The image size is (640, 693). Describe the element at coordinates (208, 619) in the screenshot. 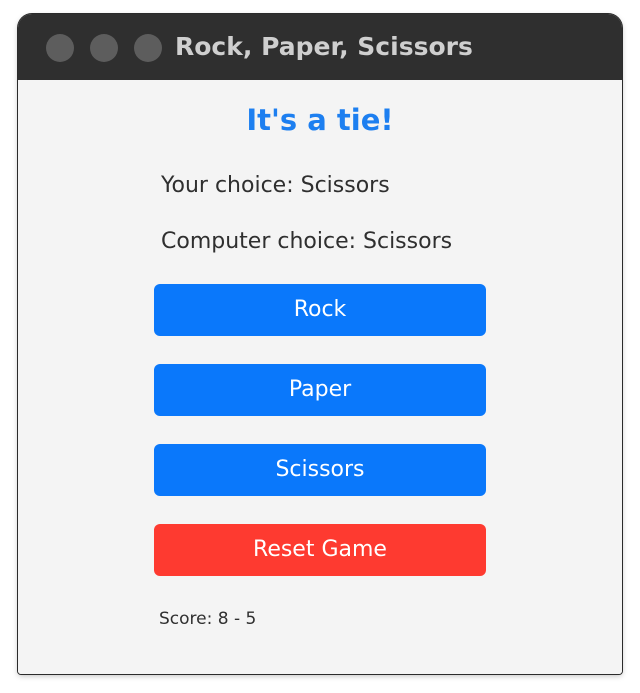

I see `score-label: Score: 8 - 5` at that location.